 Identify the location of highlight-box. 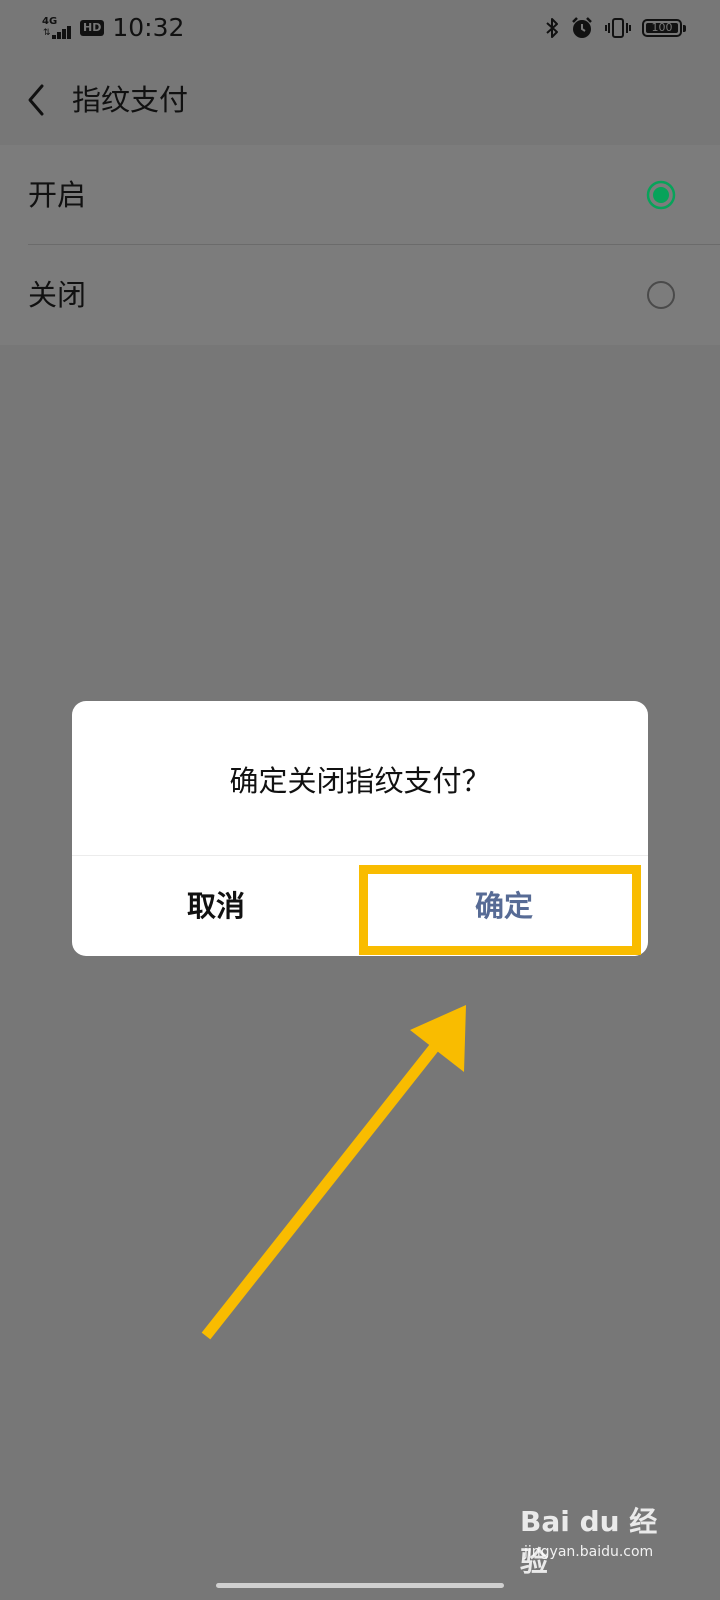
(500, 910).